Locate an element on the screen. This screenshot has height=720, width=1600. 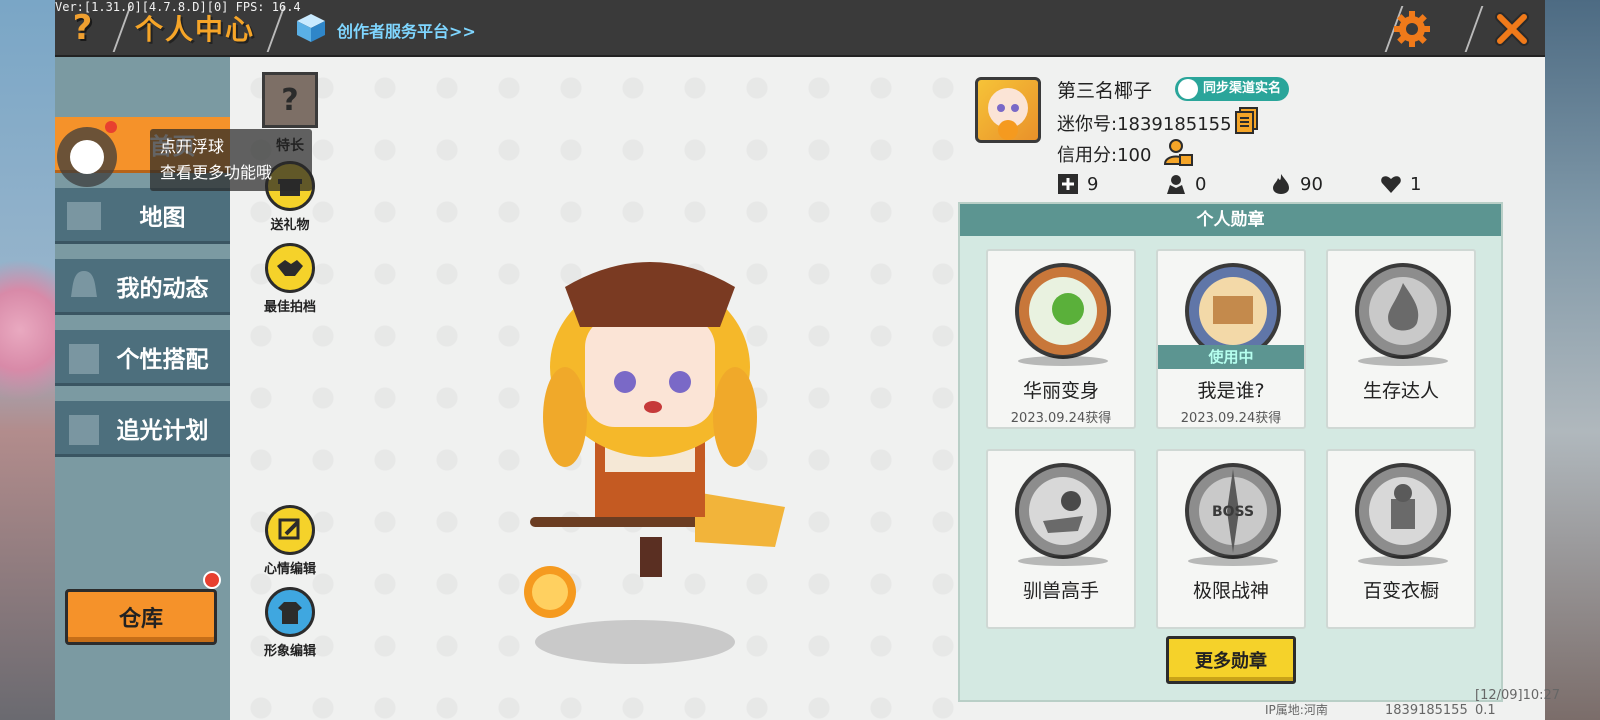
creator-platform-link: 创作者服务平台>> is located at coordinates (406, 30).